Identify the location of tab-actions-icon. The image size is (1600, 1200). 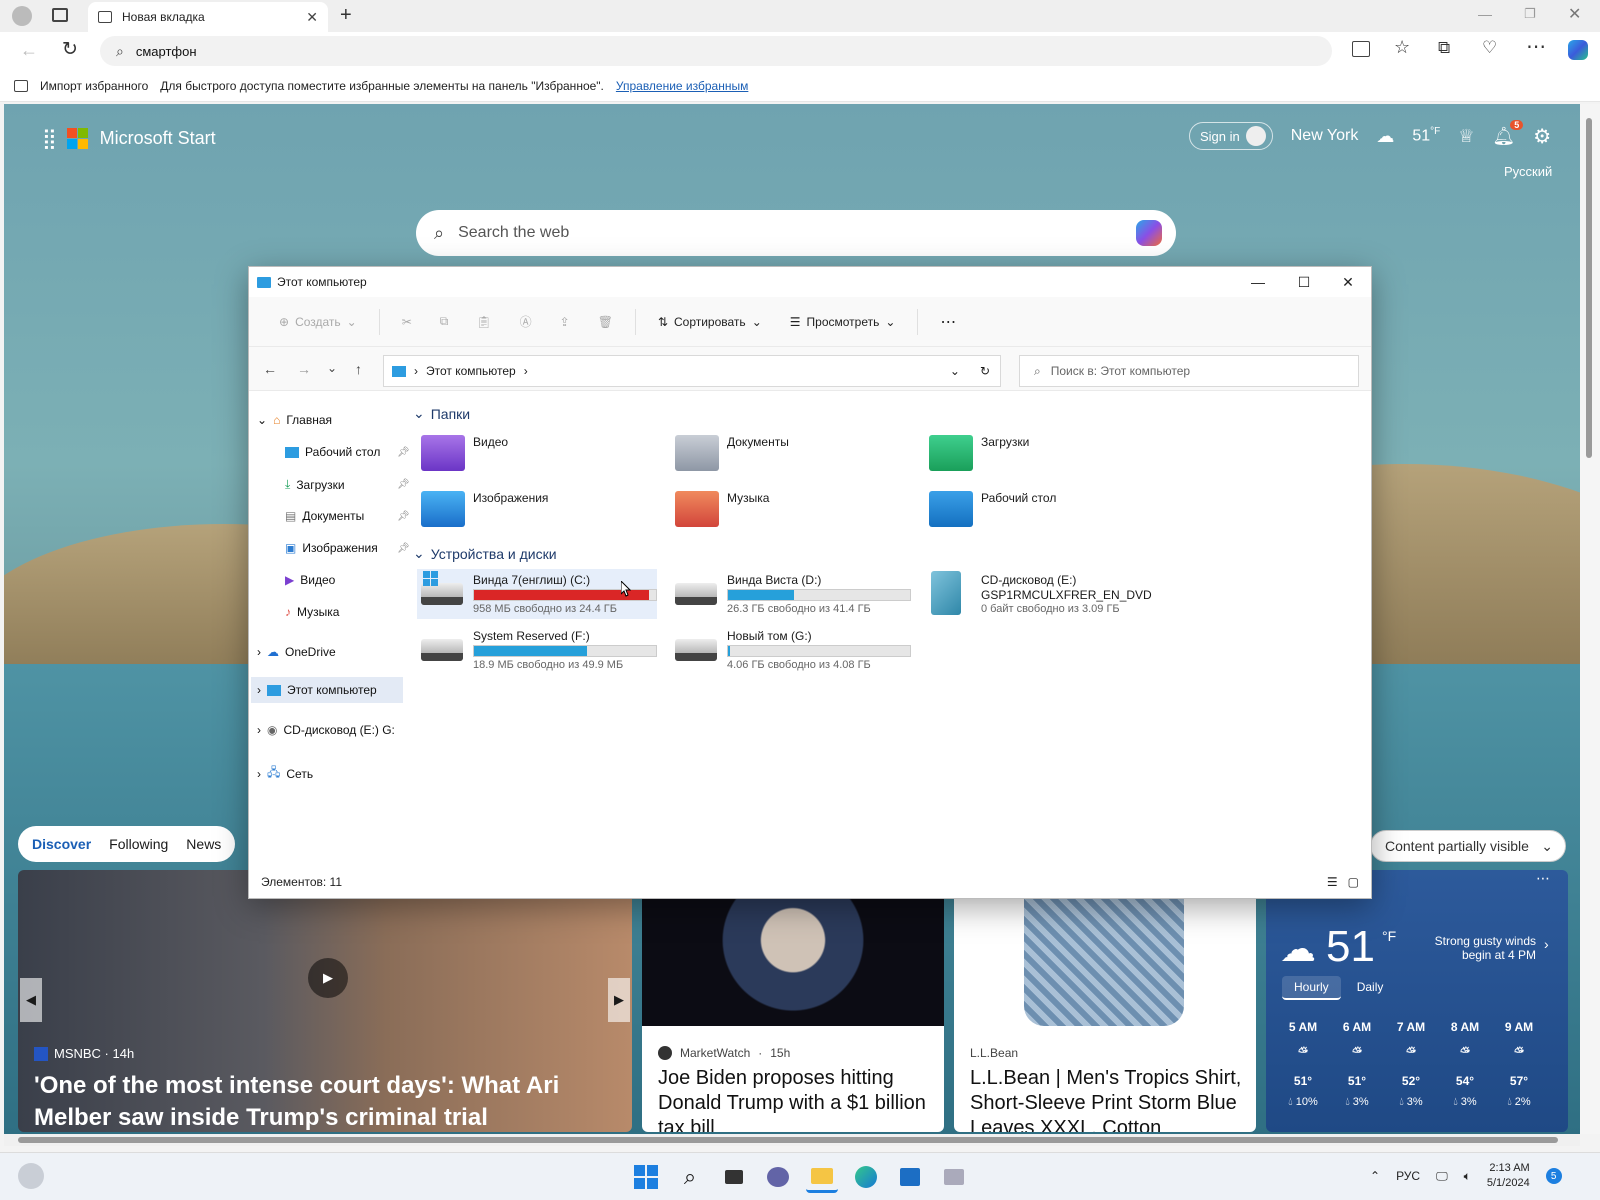
(60, 15).